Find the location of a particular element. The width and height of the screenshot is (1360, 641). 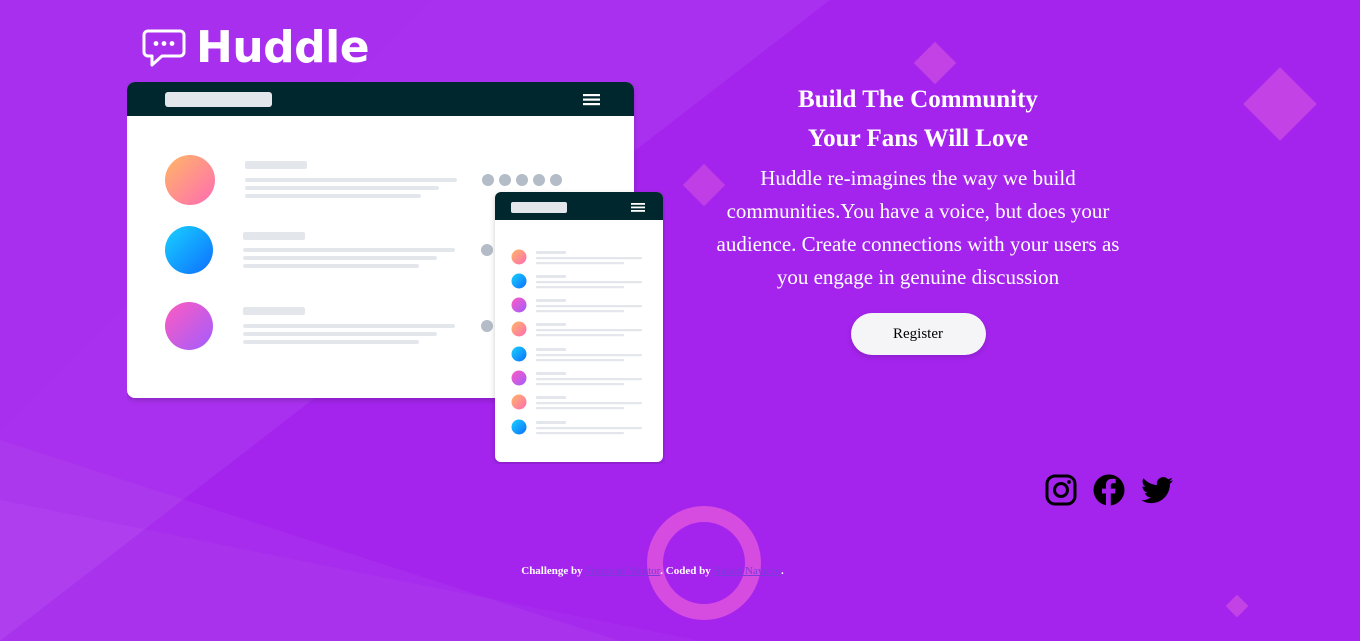

frontend-mentor-link: Frontend Mentor is located at coordinates (622, 571).